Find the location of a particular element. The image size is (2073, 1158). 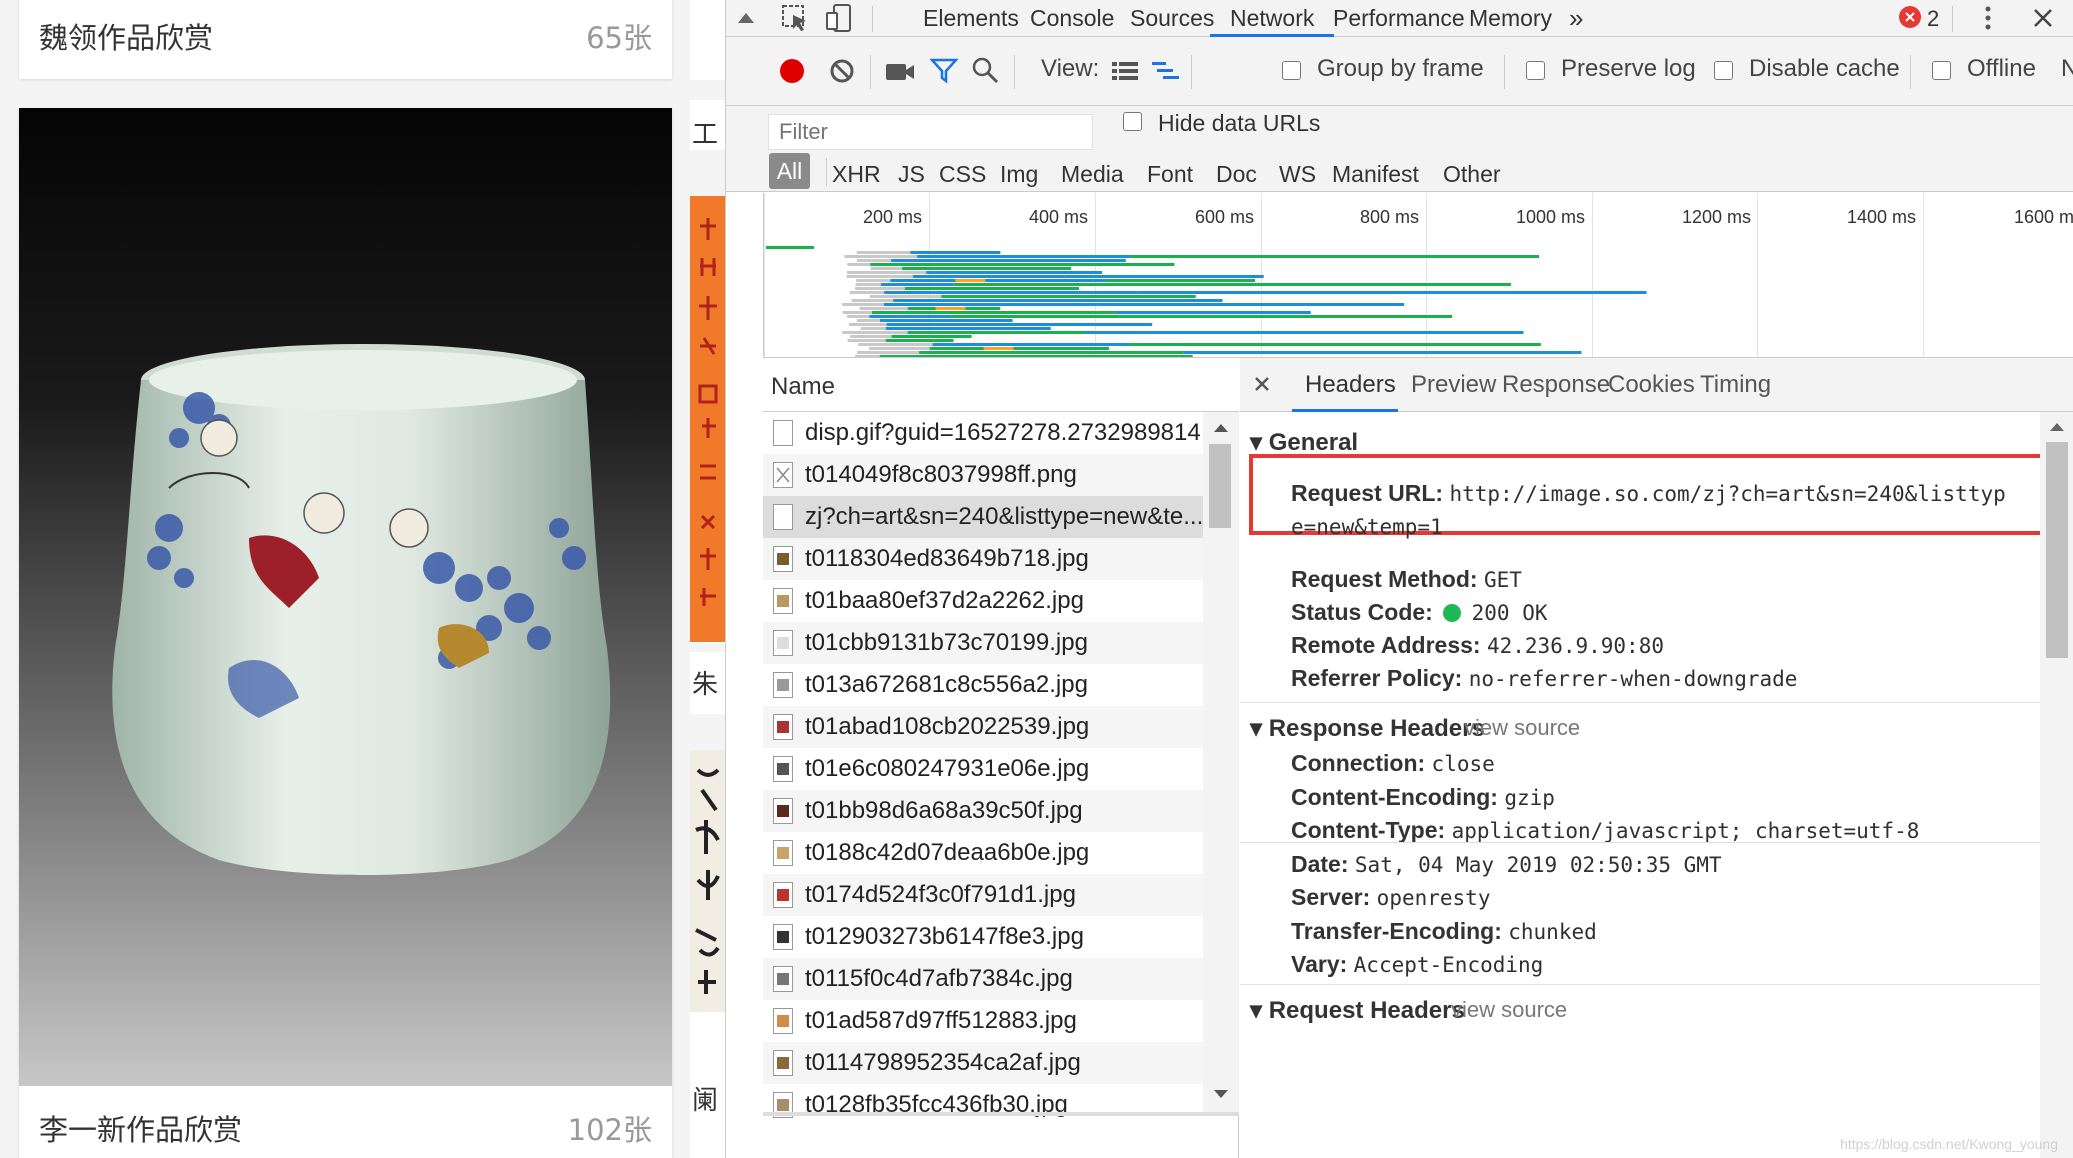

kebab-menu-icon is located at coordinates (1988, 18).